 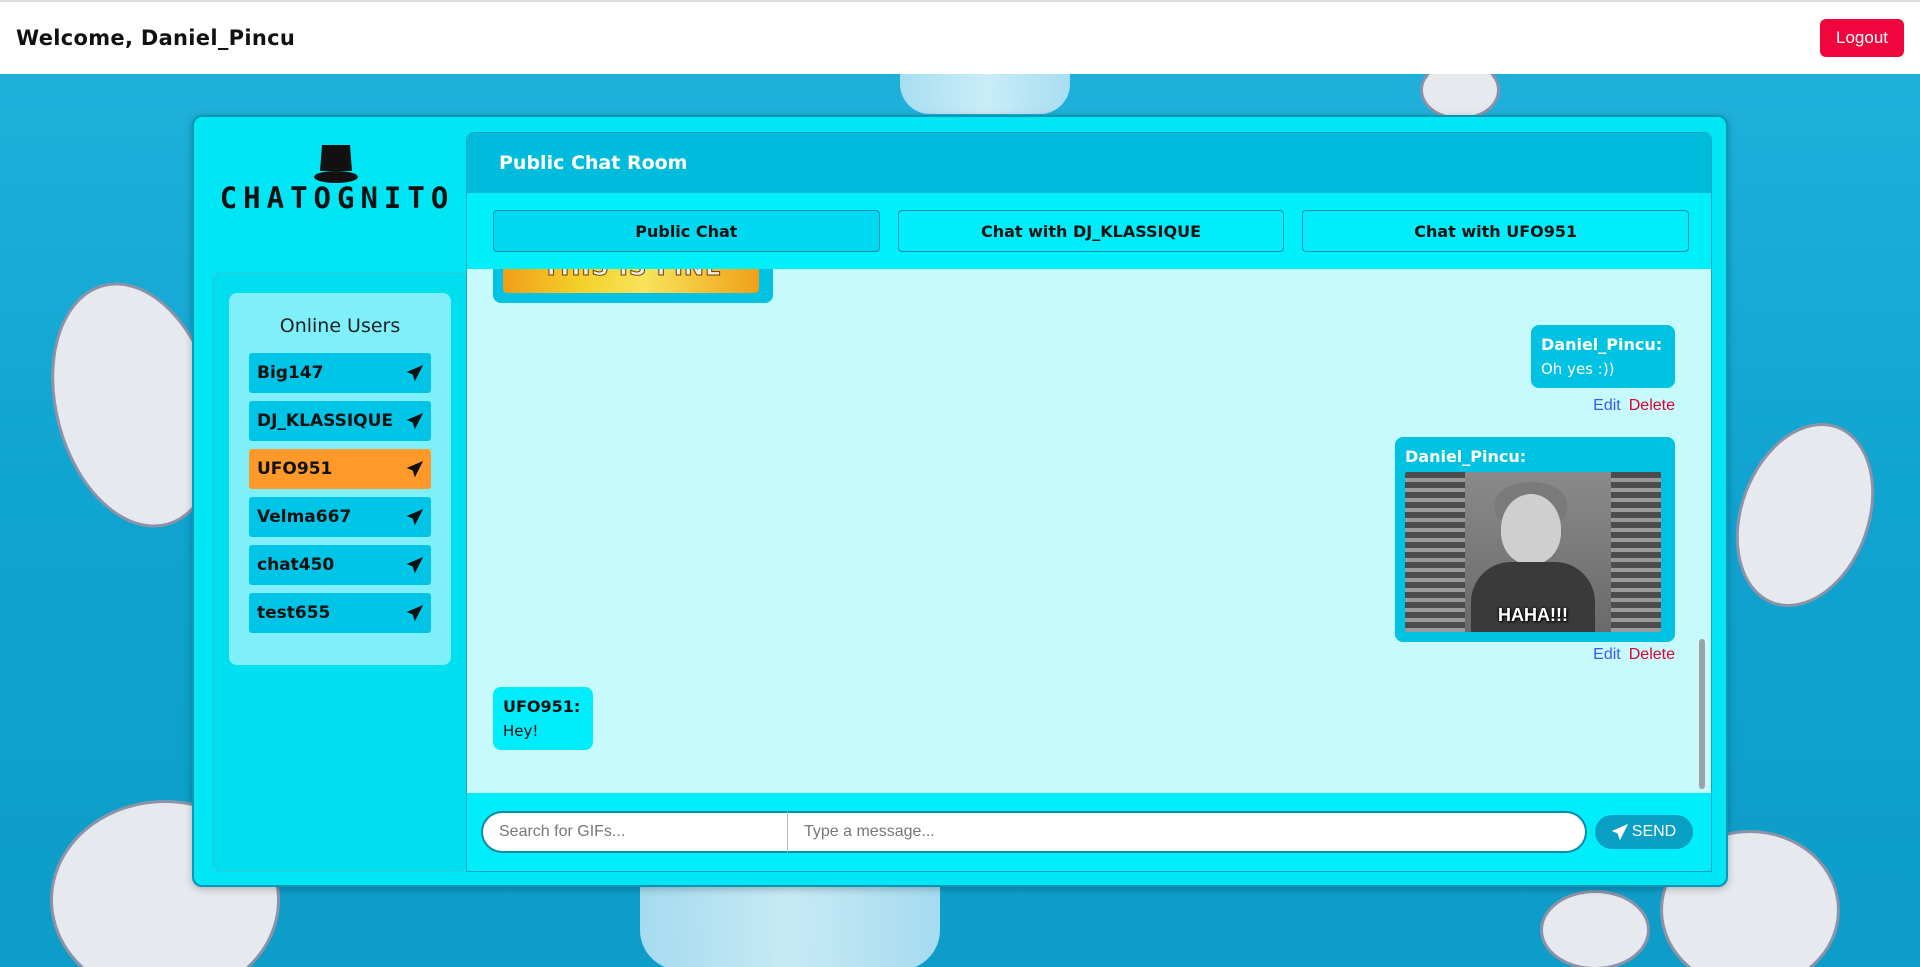 I want to click on tab-chat-ufo951: Chat with UFO951, so click(x=1496, y=231).